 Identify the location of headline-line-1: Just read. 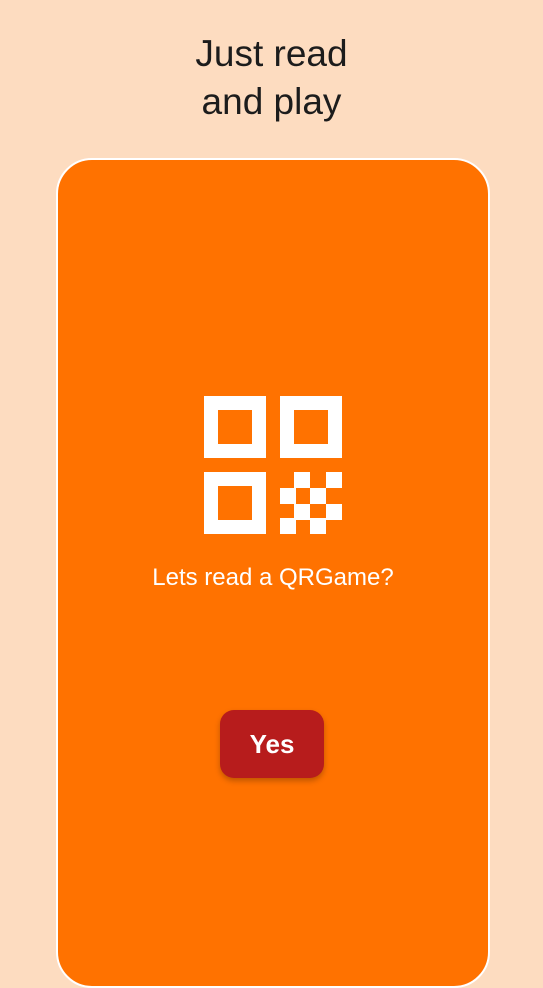
(271, 53).